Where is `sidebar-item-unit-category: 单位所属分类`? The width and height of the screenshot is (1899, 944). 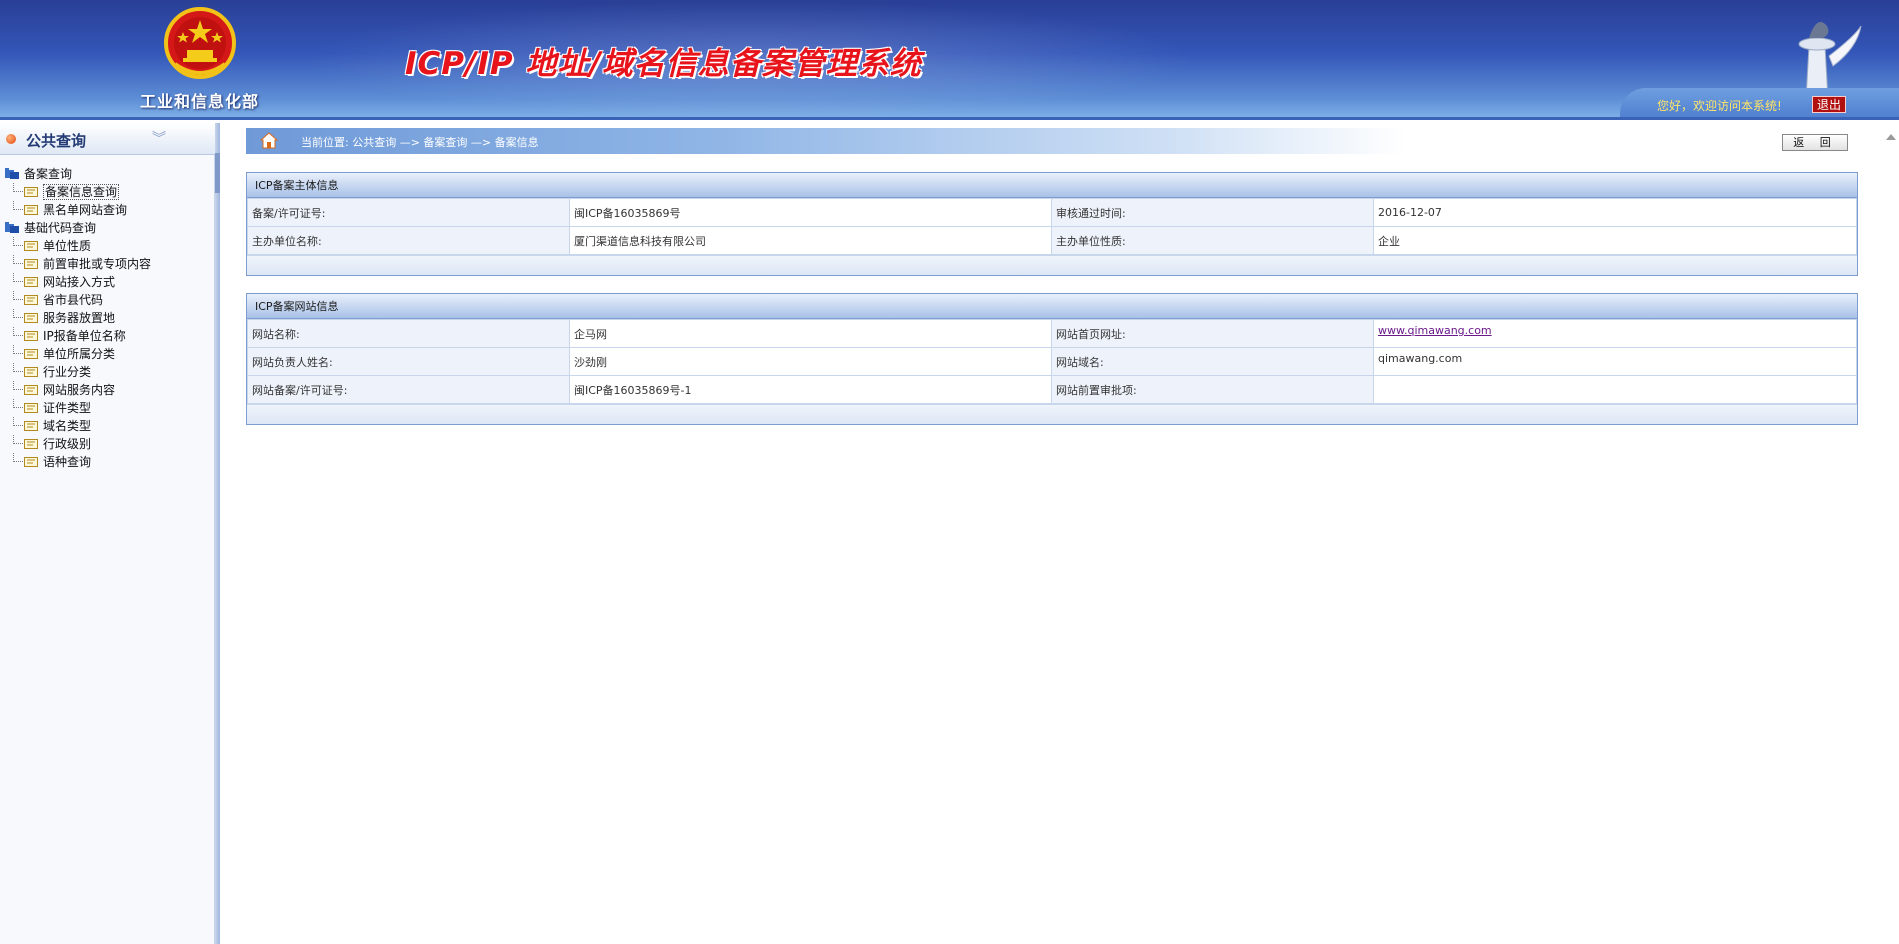
sidebar-item-unit-category: 单位所属分类 is located at coordinates (107, 354).